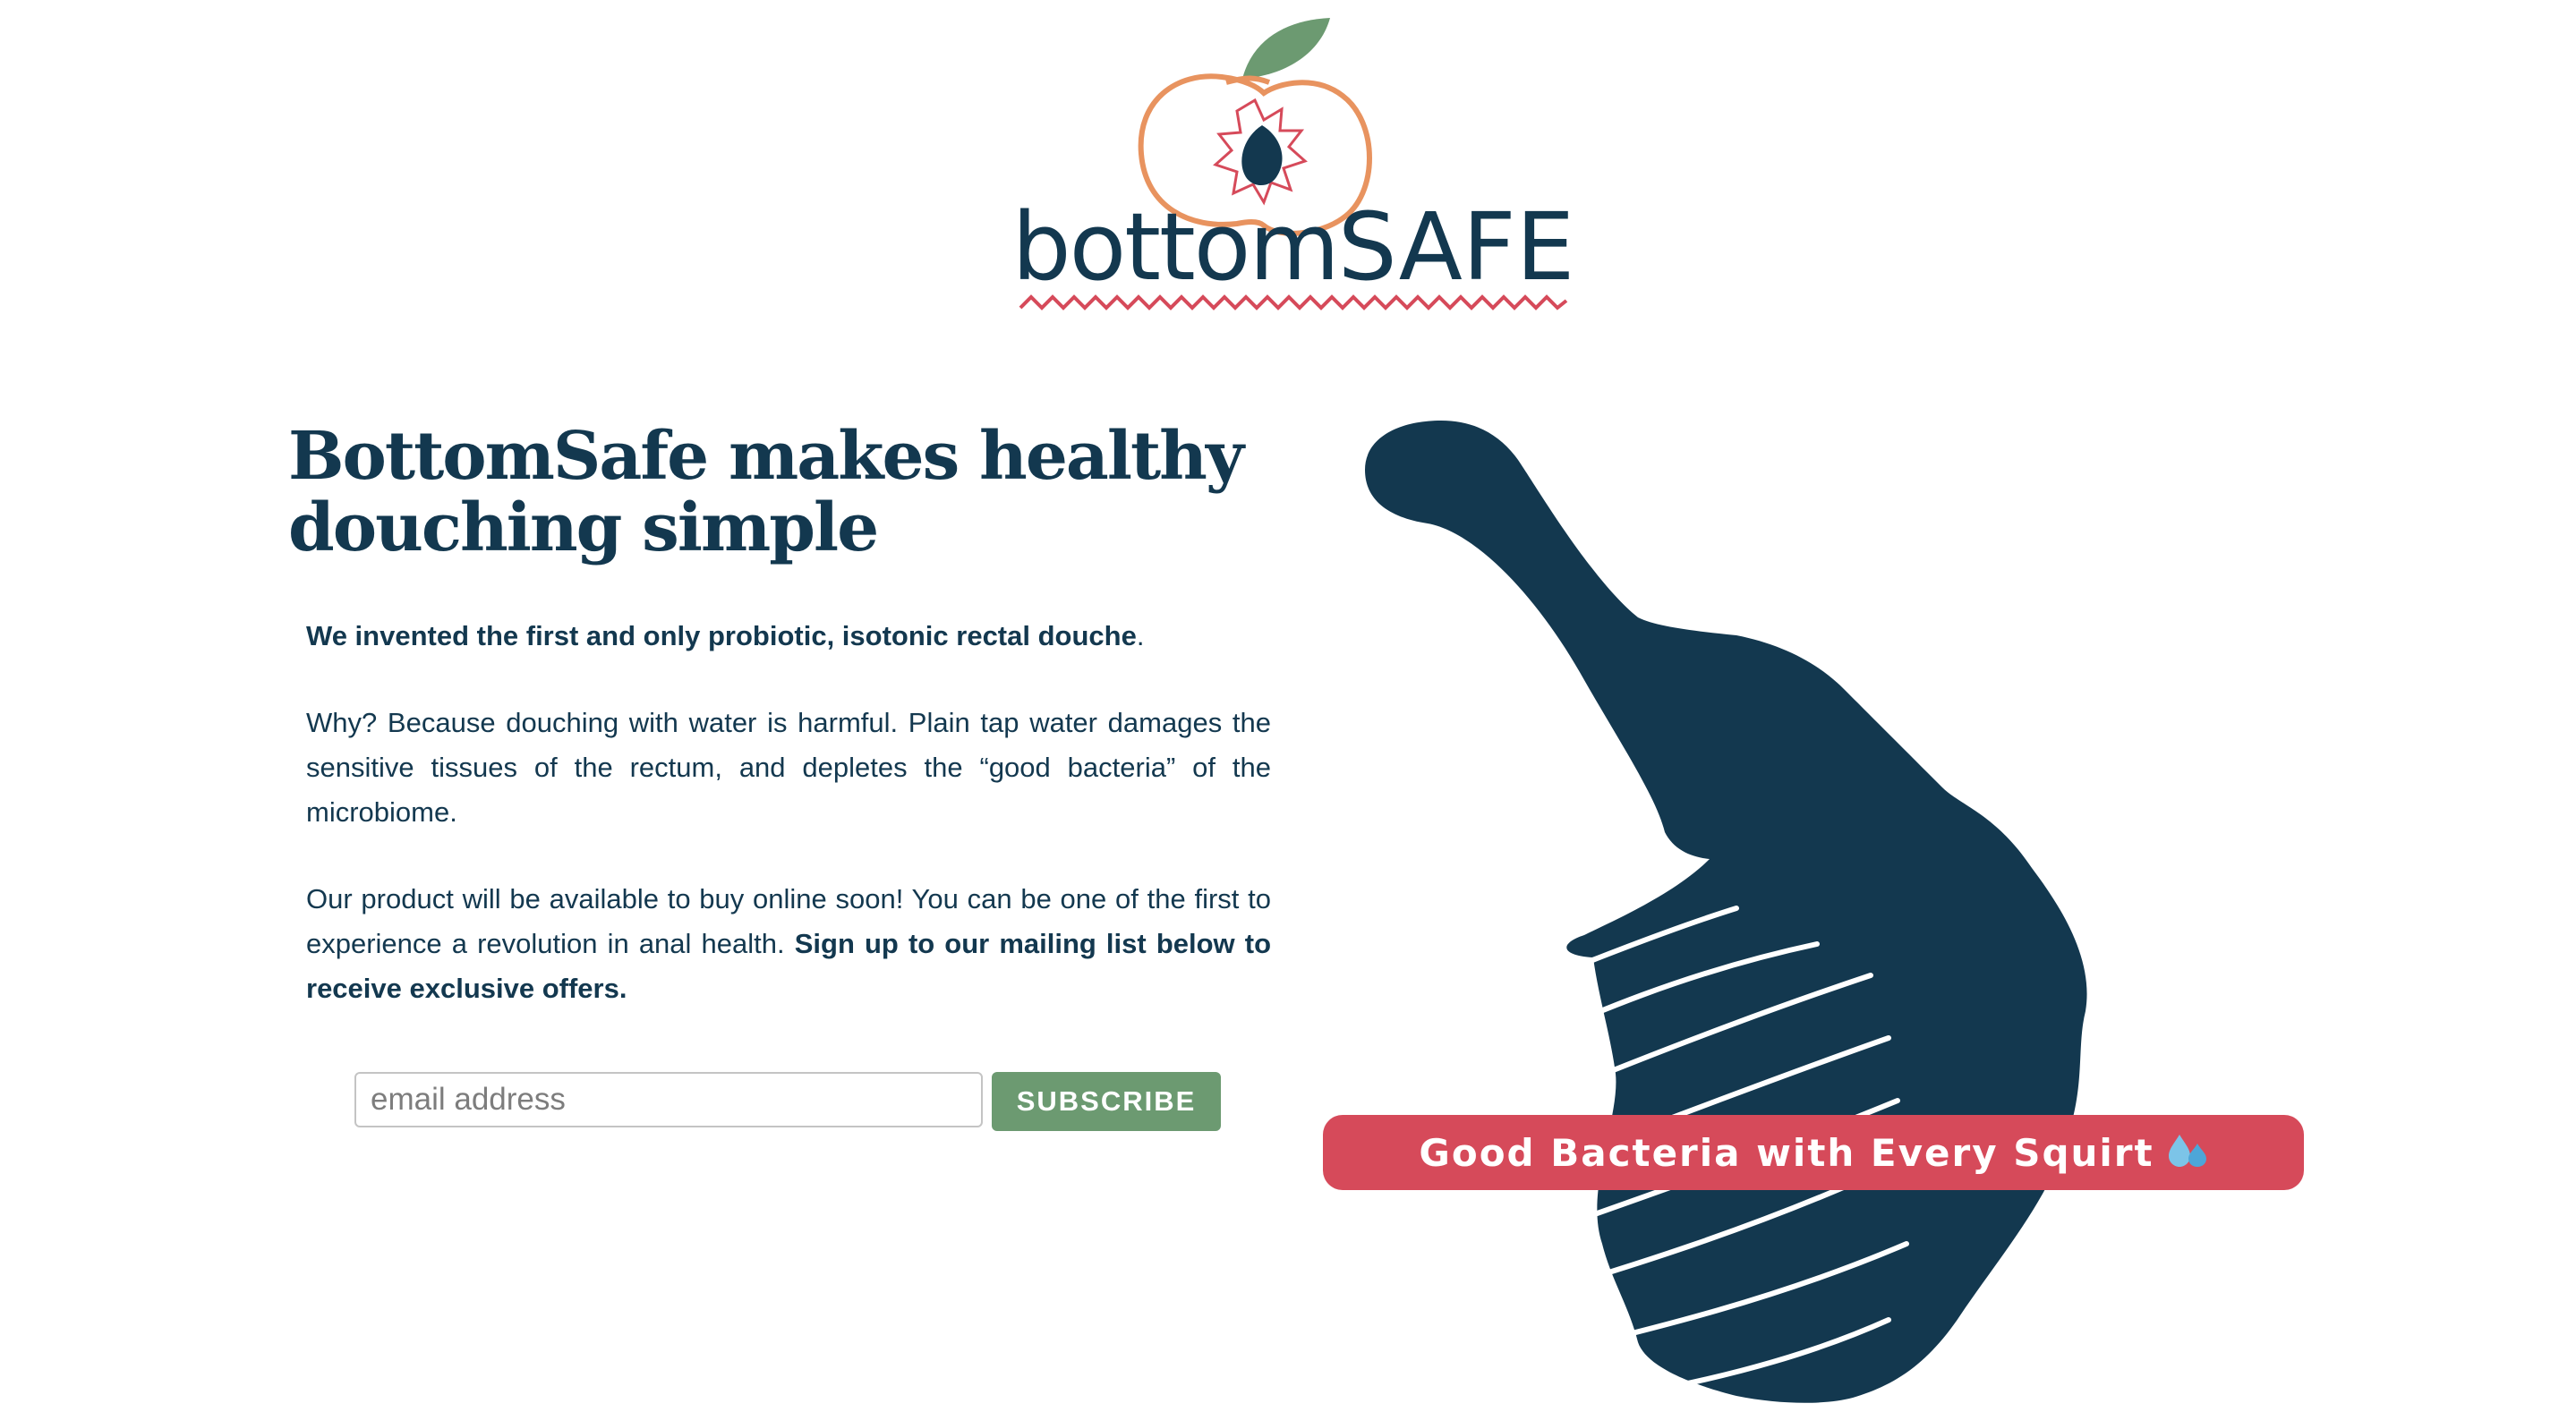 The height and width of the screenshot is (1412, 2576). I want to click on banner-text: Good Bacteria with Every Squirt, so click(1786, 1152).